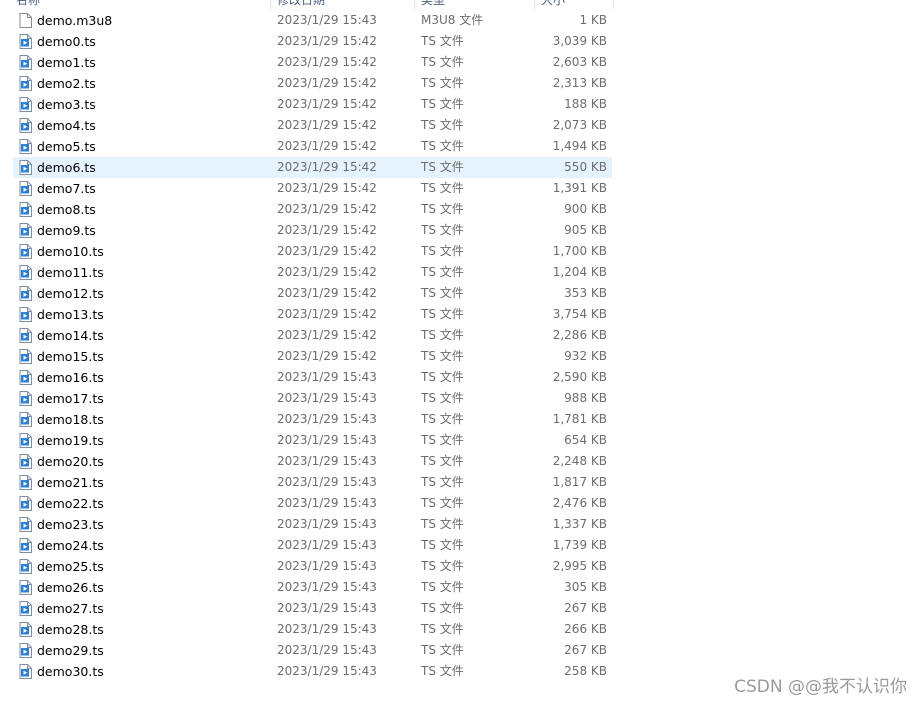  What do you see at coordinates (460, 377) in the screenshot?
I see `file-row: demo16.ts 2023/1/29 15:43 TS 文件 2,590 KB` at bounding box center [460, 377].